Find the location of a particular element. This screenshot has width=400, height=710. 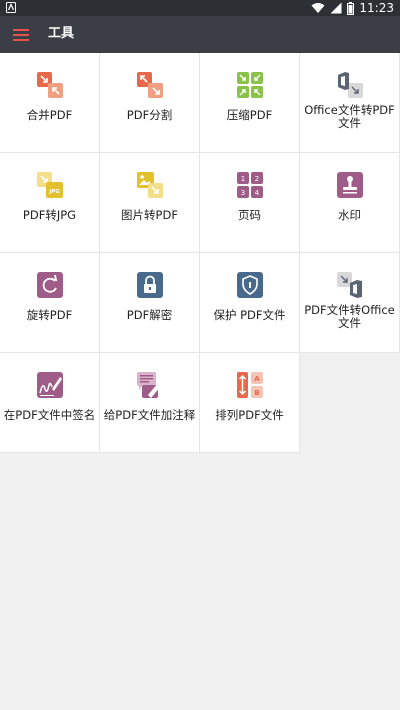

tool-label: 在PDF文件中签名 is located at coordinates (49, 415).